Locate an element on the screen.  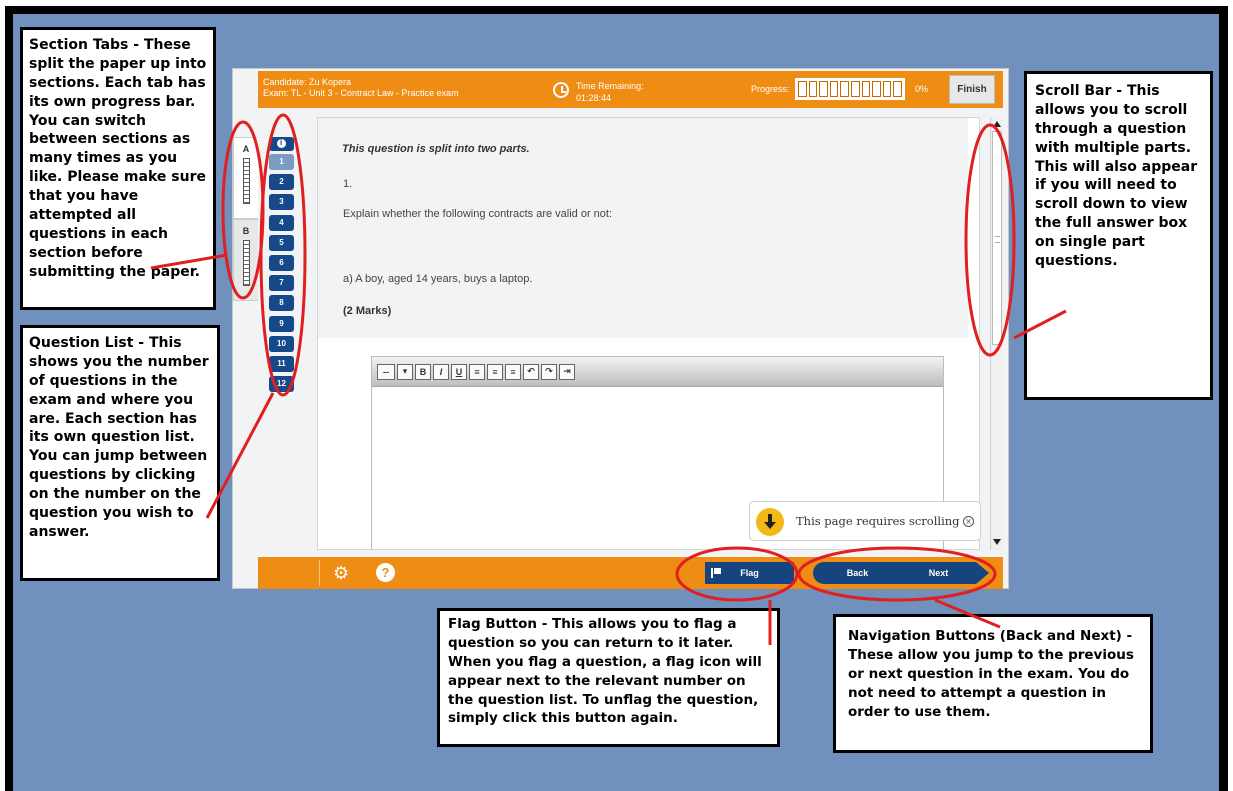
annotation-ring-scroll-bar is located at coordinates (990, 240).